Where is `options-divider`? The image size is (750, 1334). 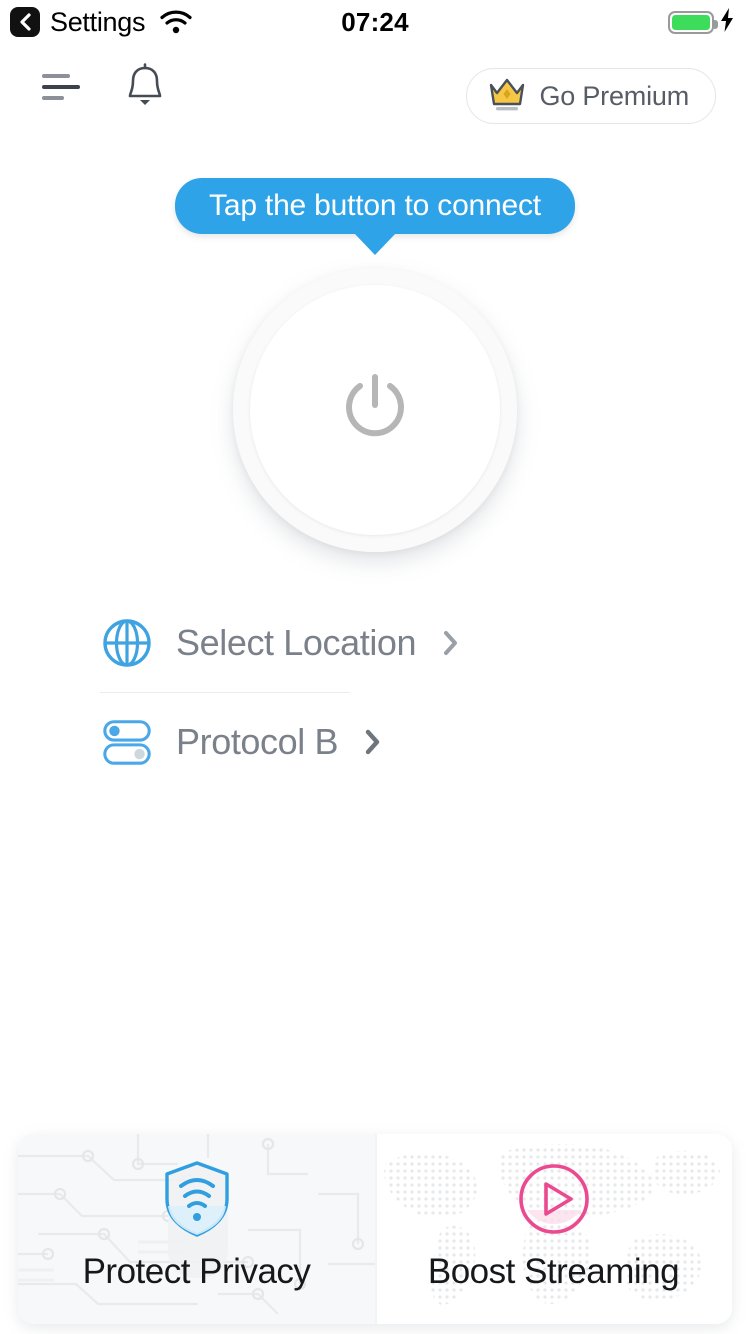
options-divider is located at coordinates (225, 692).